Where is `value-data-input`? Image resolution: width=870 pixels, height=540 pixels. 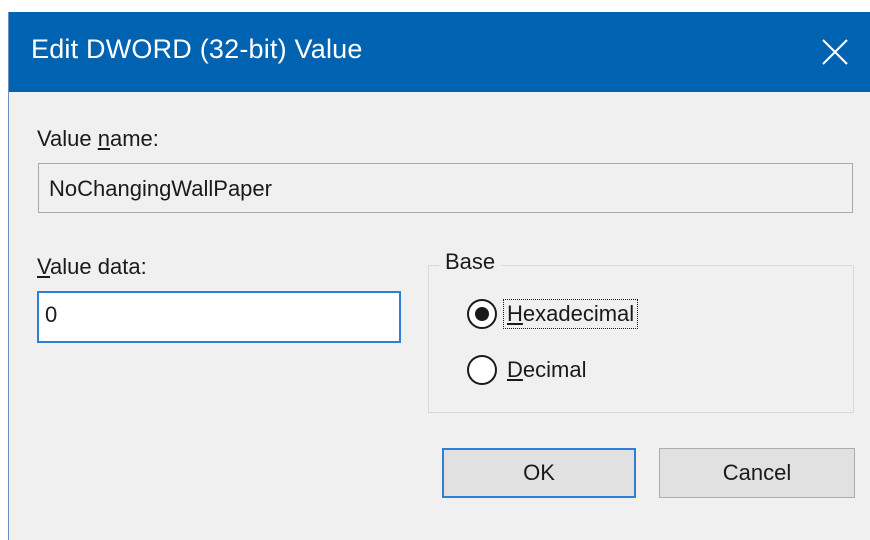 value-data-input is located at coordinates (215, 315).